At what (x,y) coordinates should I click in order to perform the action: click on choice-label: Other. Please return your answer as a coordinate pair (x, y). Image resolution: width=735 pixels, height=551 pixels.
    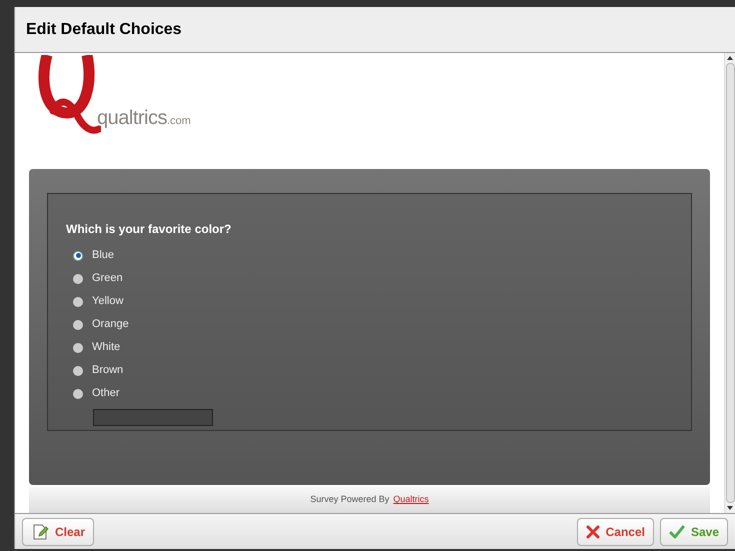
    Looking at the image, I should click on (106, 393).